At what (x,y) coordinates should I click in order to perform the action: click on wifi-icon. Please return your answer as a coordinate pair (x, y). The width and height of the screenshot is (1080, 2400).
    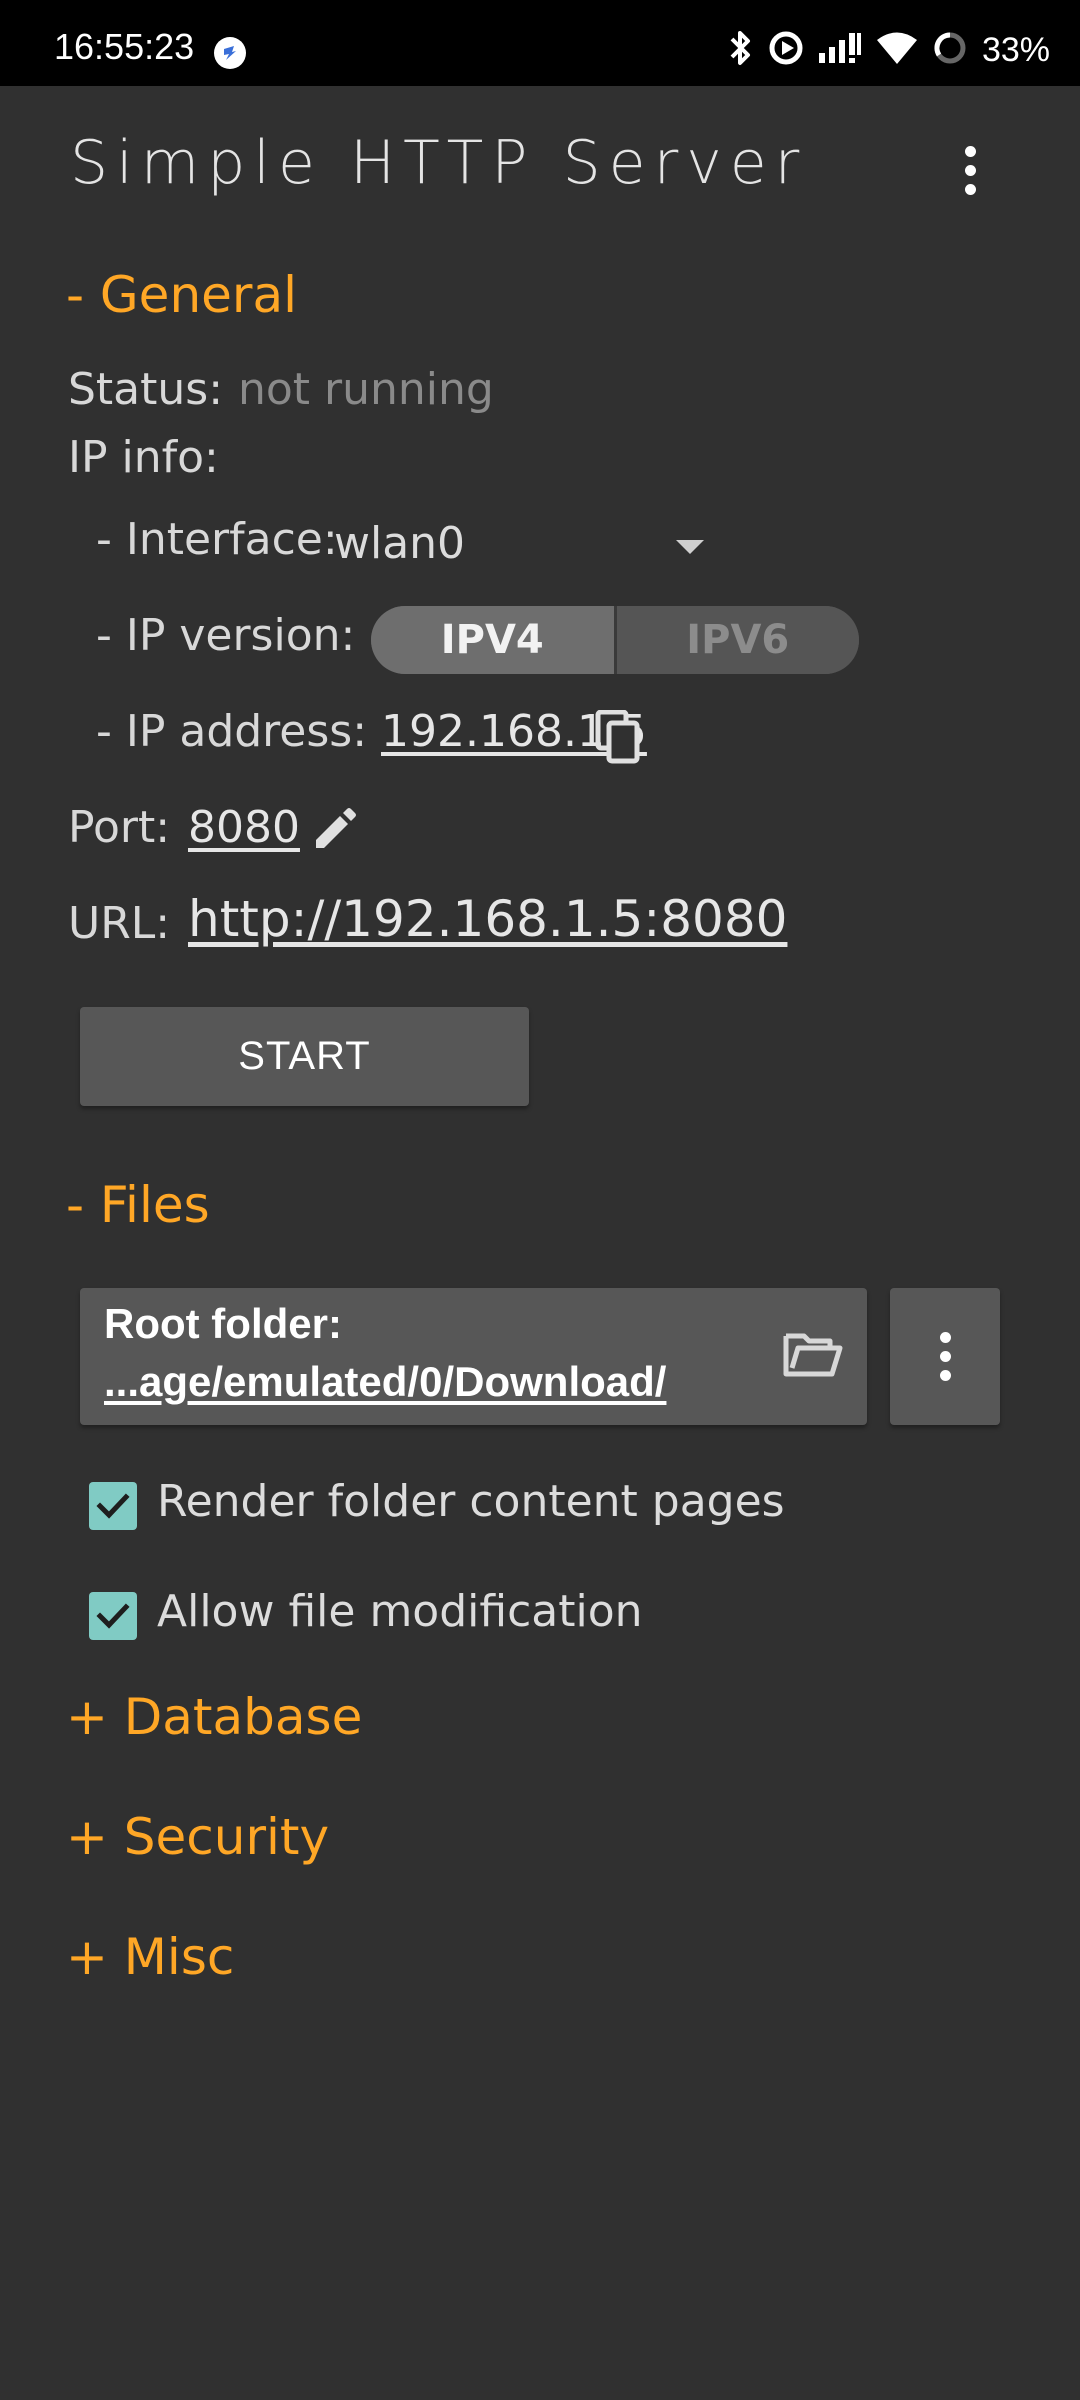
    Looking at the image, I should click on (897, 50).